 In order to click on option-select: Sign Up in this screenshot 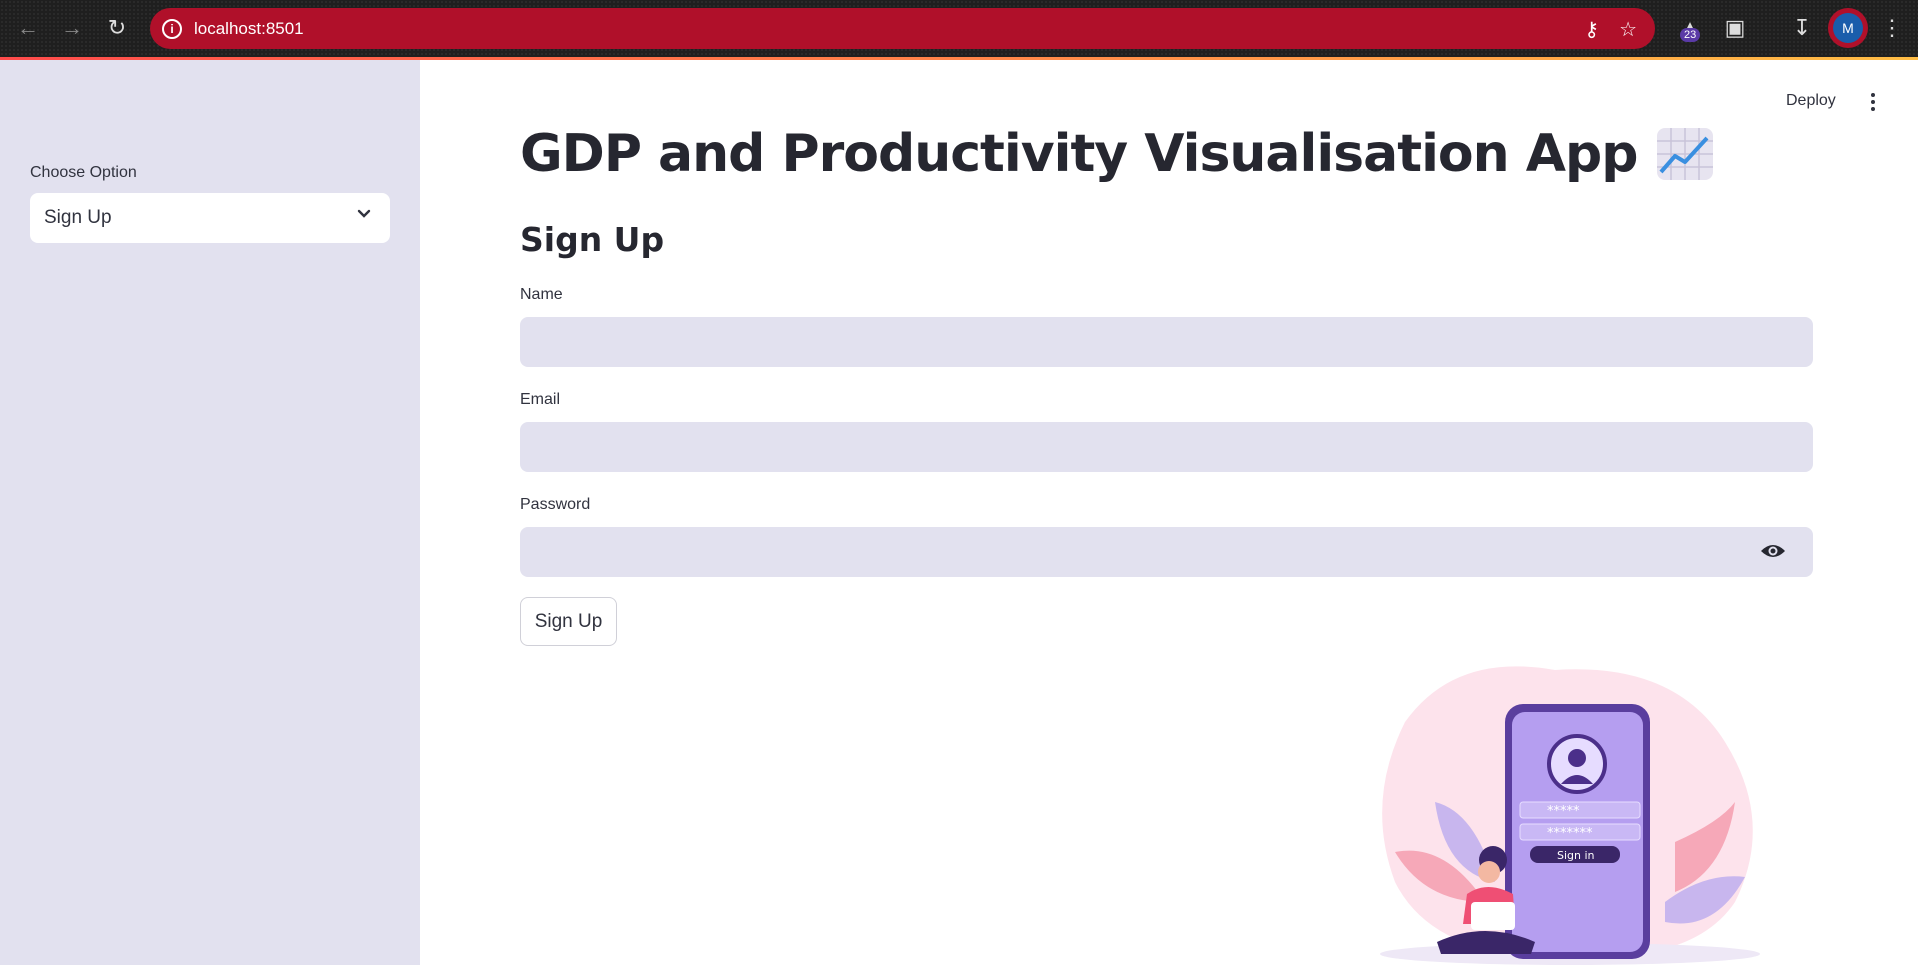, I will do `click(210, 218)`.